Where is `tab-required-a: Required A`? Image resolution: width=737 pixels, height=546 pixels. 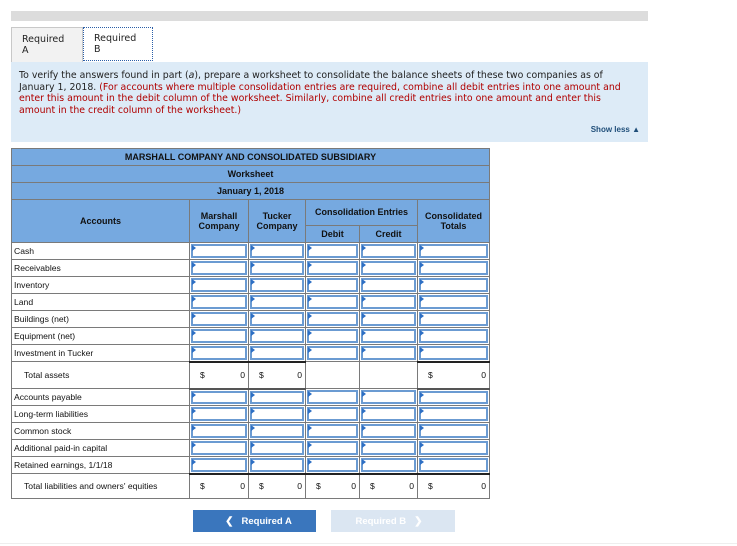
tab-required-a: Required A is located at coordinates (47, 44).